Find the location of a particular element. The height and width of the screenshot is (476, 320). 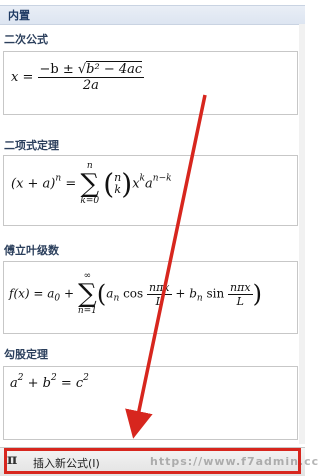

section-title-quadratic: 二次公式 is located at coordinates (26, 39).